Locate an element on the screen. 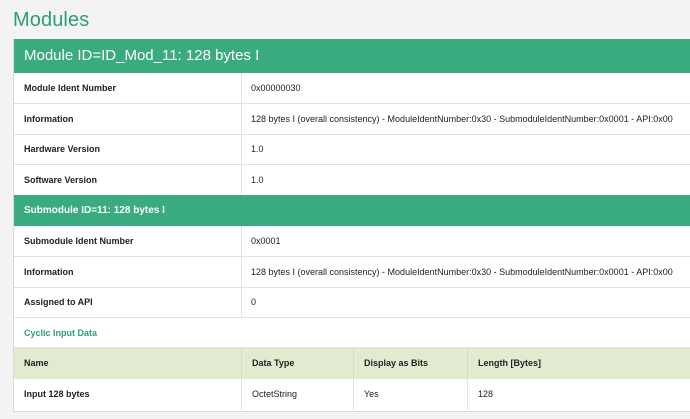 This screenshot has width=690, height=419. submodule-row-ident-number: Submodule Ident Number 0x0001 is located at coordinates (352, 241).